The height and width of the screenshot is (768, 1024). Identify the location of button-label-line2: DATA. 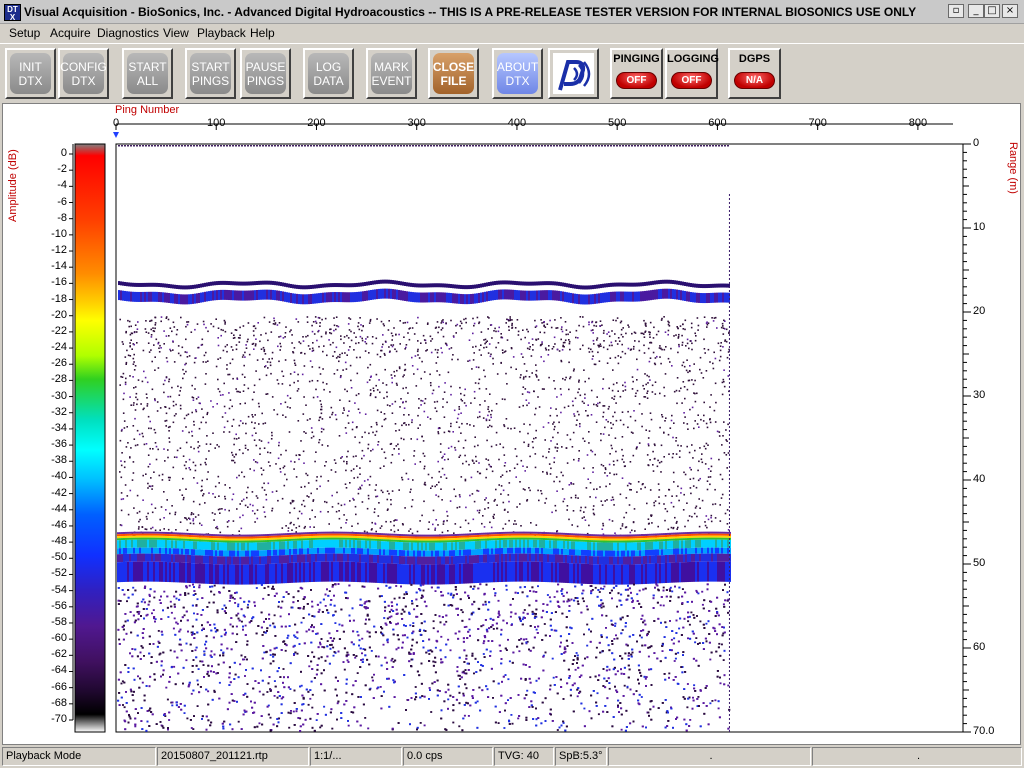
(328, 80).